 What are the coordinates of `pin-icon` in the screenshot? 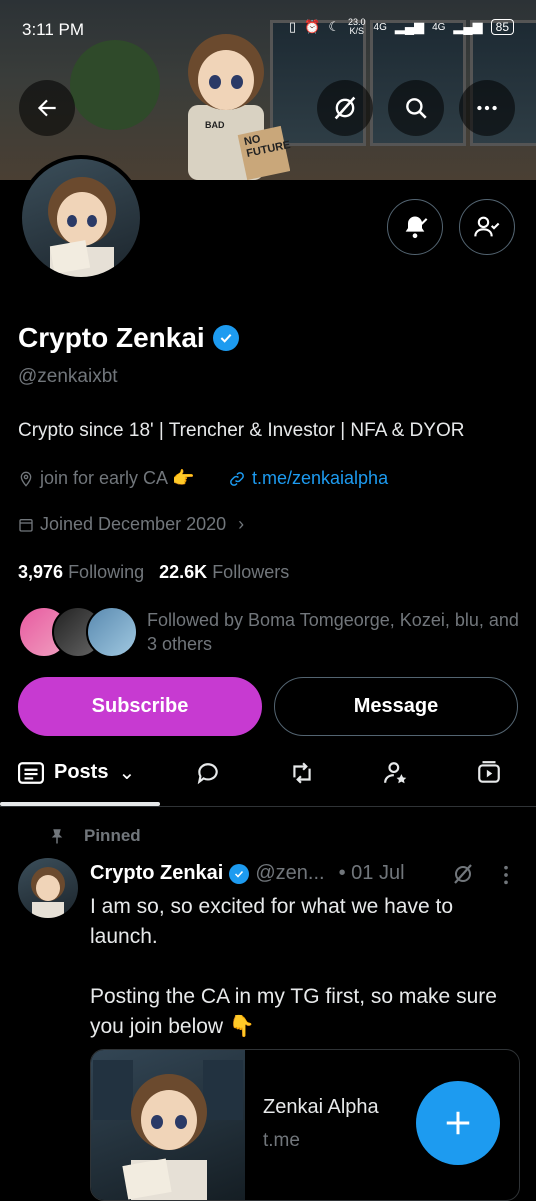 It's located at (57, 836).